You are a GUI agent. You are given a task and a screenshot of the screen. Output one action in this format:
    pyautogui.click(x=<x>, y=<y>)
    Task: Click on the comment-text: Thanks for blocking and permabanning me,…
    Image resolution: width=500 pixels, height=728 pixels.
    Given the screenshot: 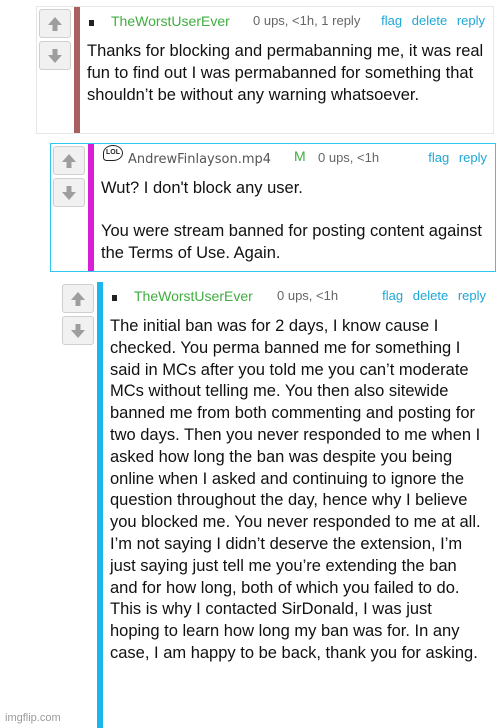 What is the action you would take?
    pyautogui.click(x=290, y=70)
    